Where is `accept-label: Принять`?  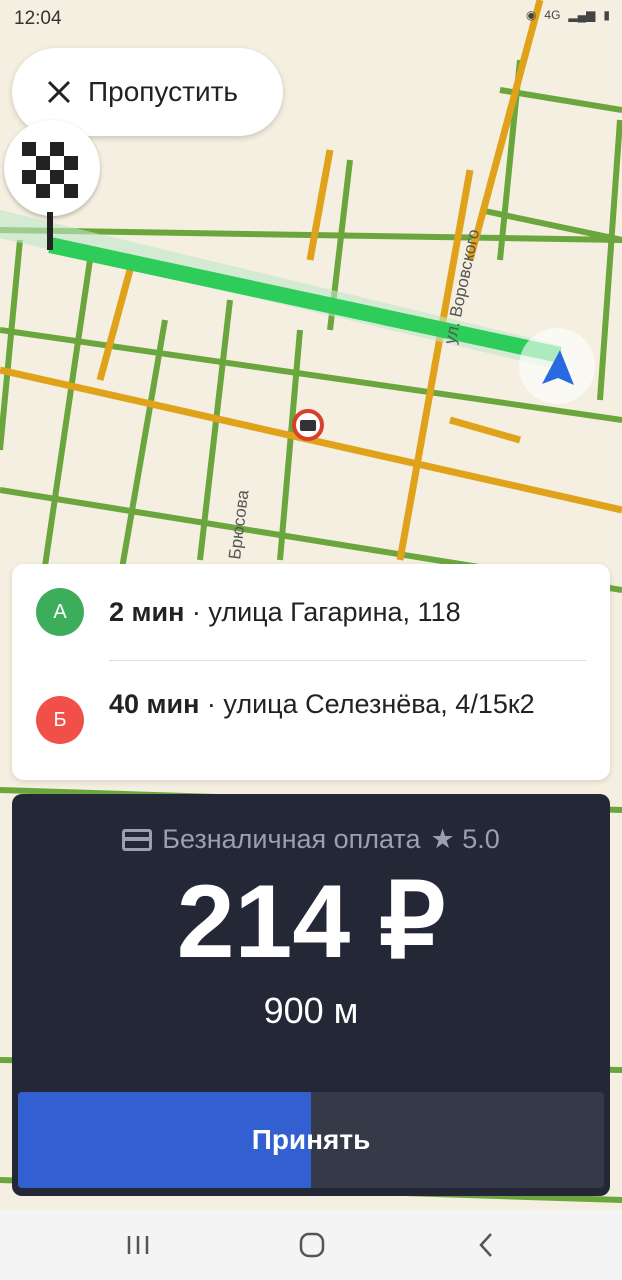
accept-label: Принять is located at coordinates (311, 1139).